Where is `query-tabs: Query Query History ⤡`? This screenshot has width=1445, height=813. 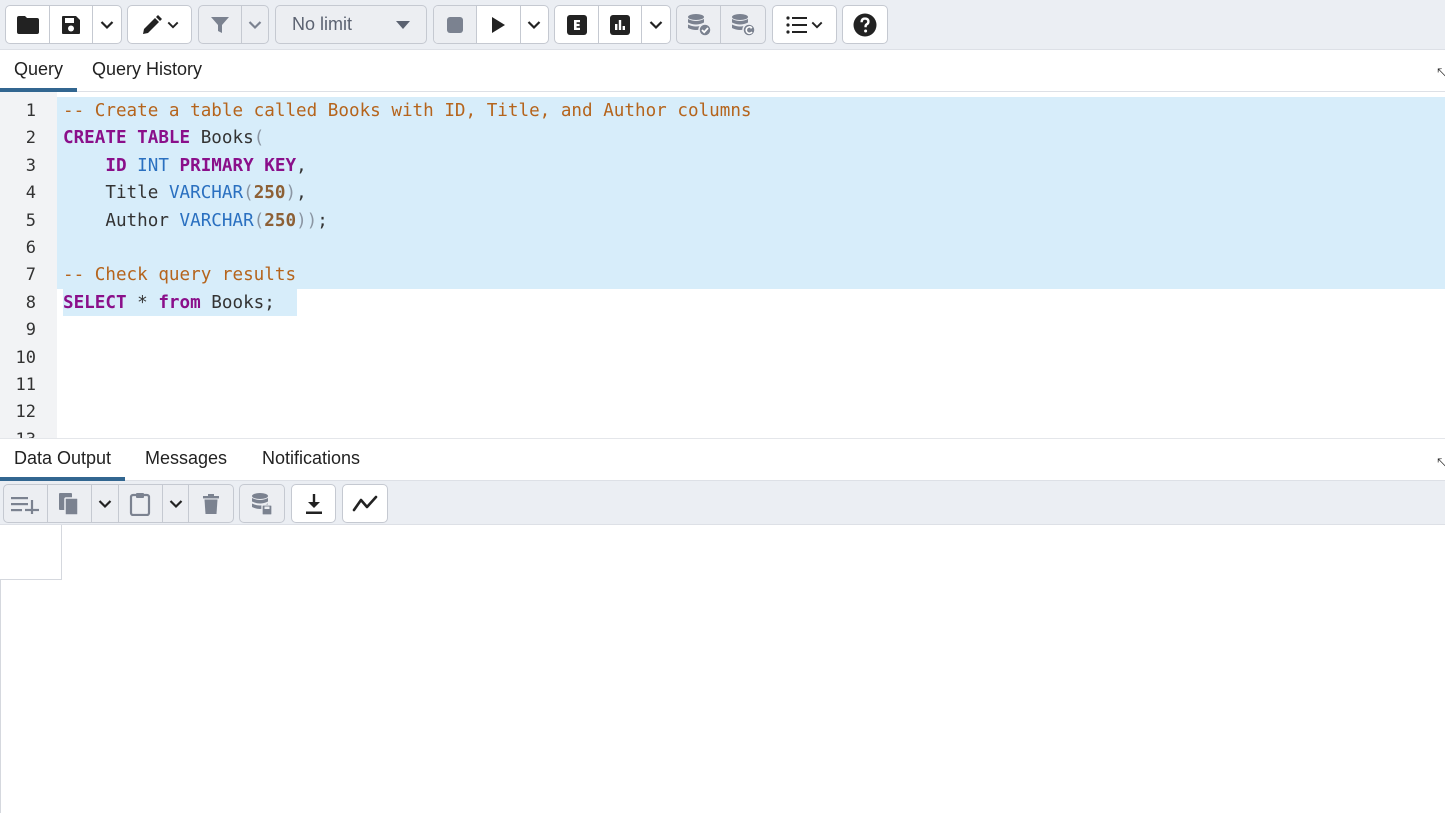 query-tabs: Query Query History ⤡ is located at coordinates (722, 71).